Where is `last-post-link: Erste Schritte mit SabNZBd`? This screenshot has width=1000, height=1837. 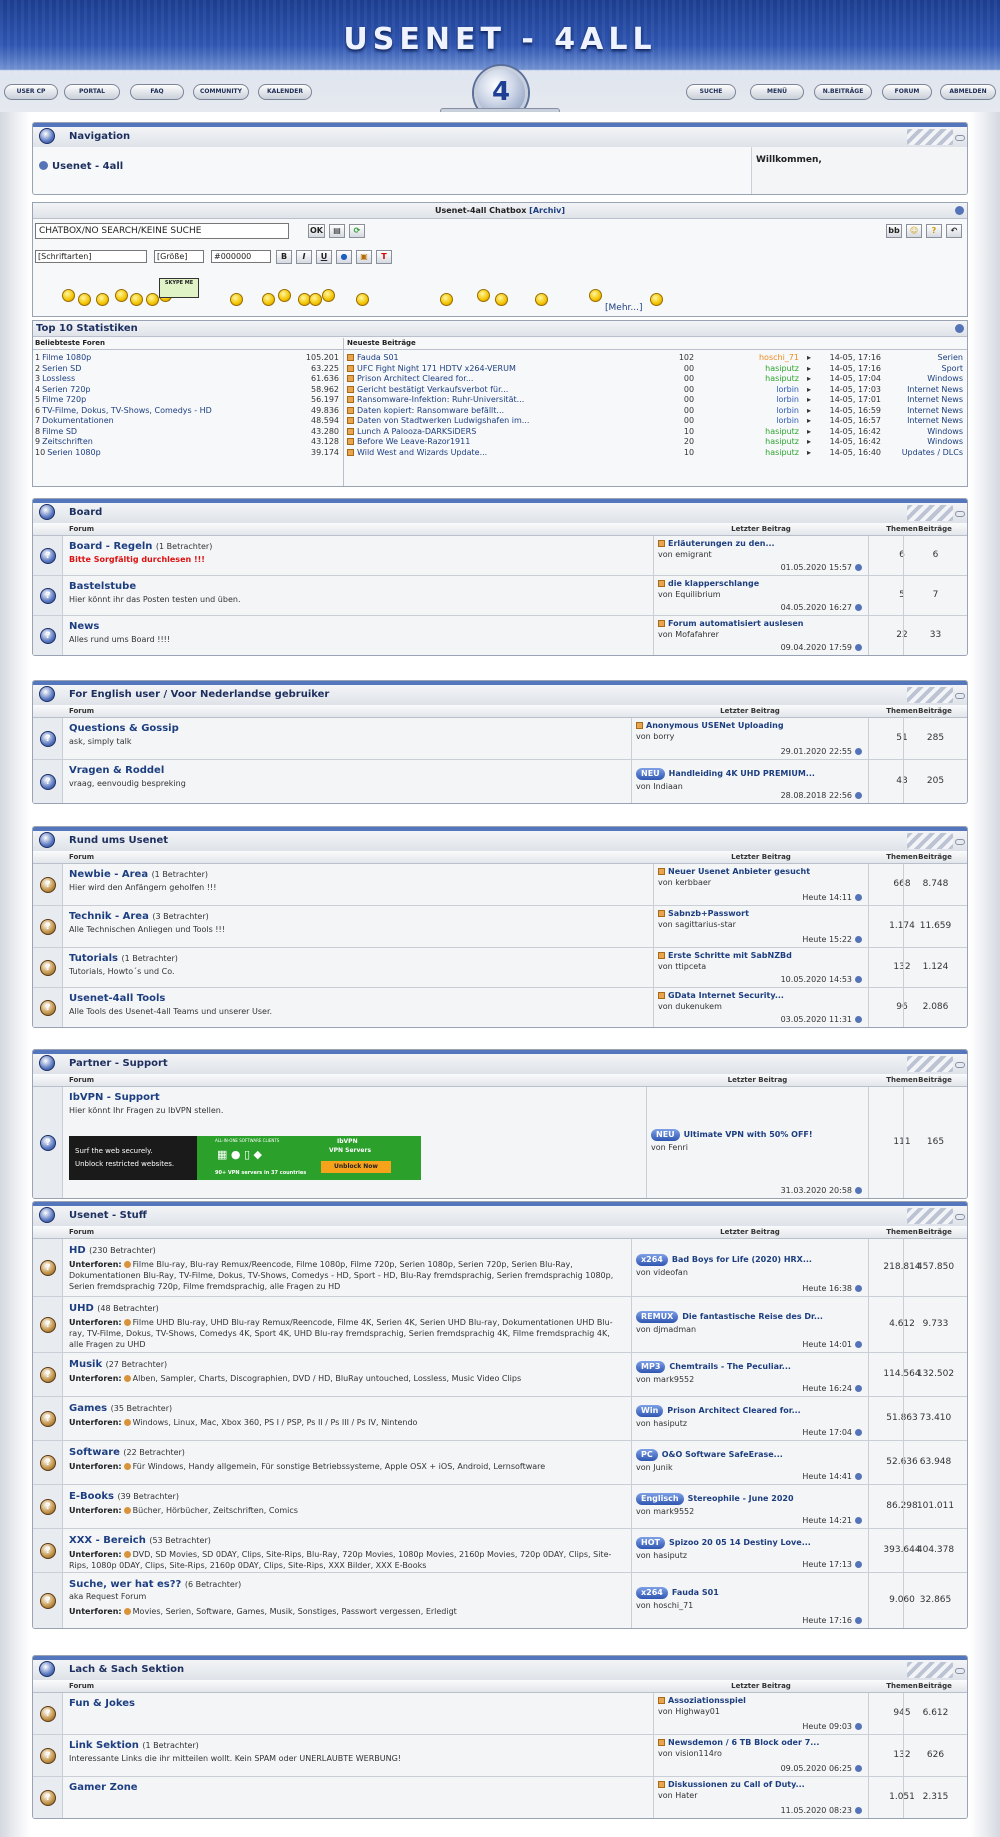
last-post-link: Erste Schritte mit SabNZBd is located at coordinates (763, 955).